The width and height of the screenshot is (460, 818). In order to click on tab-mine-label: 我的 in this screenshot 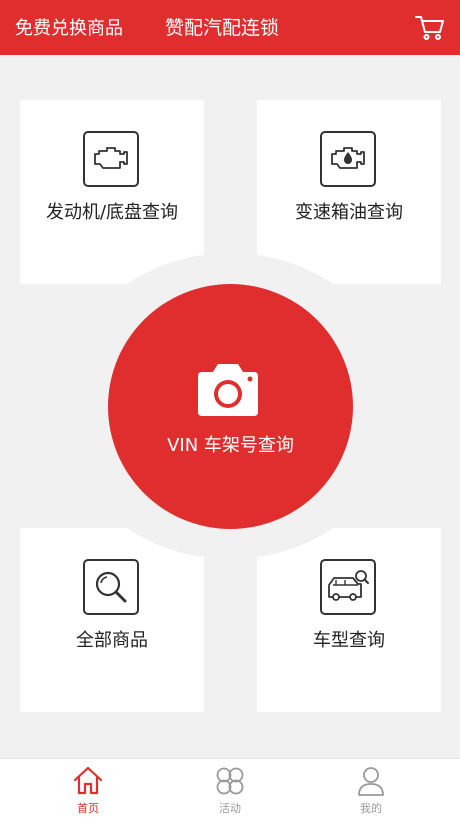, I will do `click(371, 808)`.